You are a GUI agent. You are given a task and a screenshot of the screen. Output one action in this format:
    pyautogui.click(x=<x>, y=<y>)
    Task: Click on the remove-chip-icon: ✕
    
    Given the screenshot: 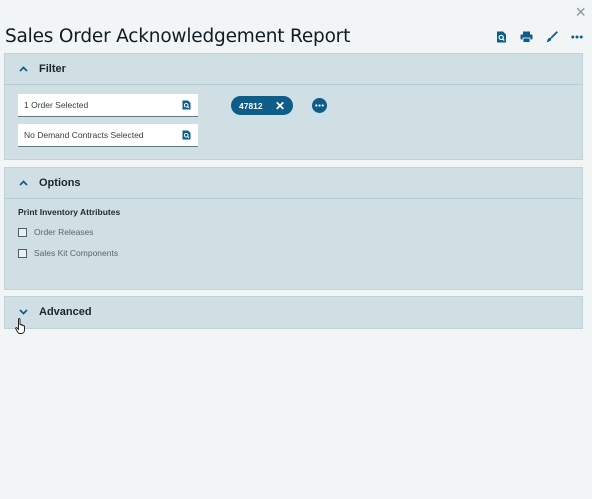 What is the action you would take?
    pyautogui.click(x=280, y=106)
    